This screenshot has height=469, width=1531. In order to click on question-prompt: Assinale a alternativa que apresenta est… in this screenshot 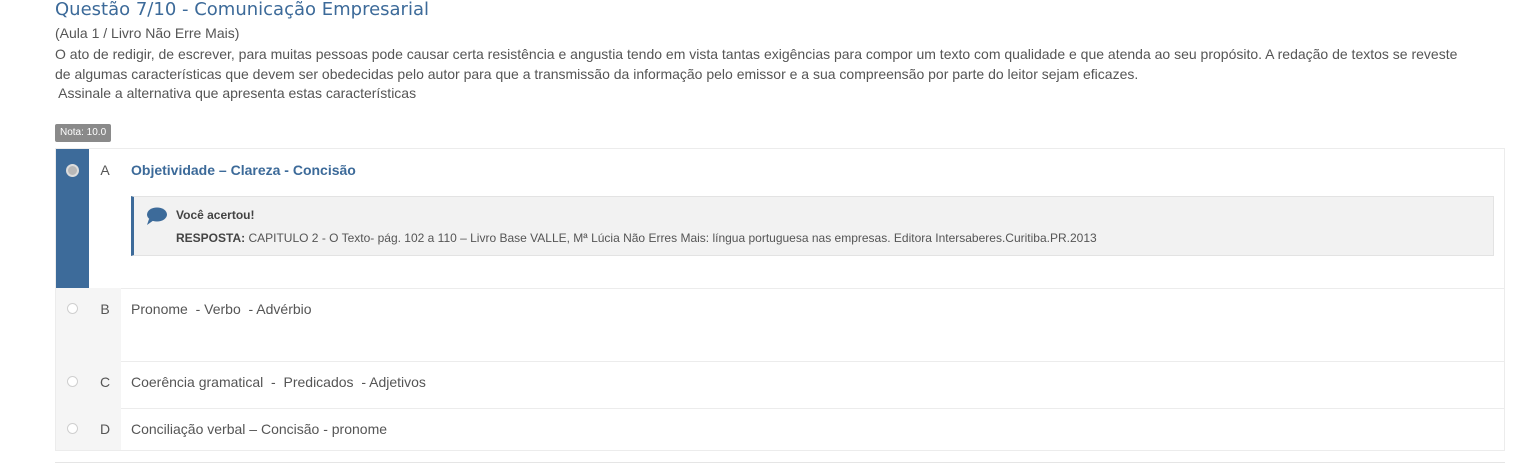, I will do `click(236, 93)`.